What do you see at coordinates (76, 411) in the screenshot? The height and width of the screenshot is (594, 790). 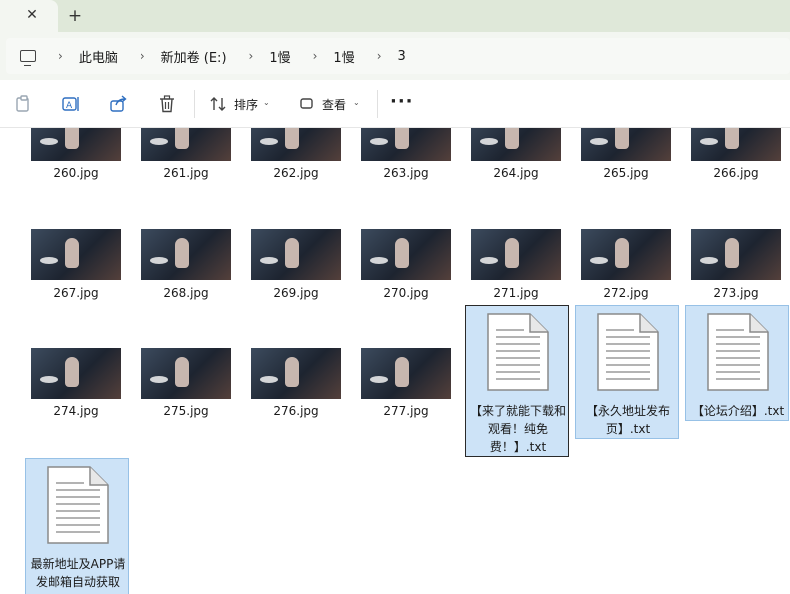 I see `file-name: 274.jpg` at bounding box center [76, 411].